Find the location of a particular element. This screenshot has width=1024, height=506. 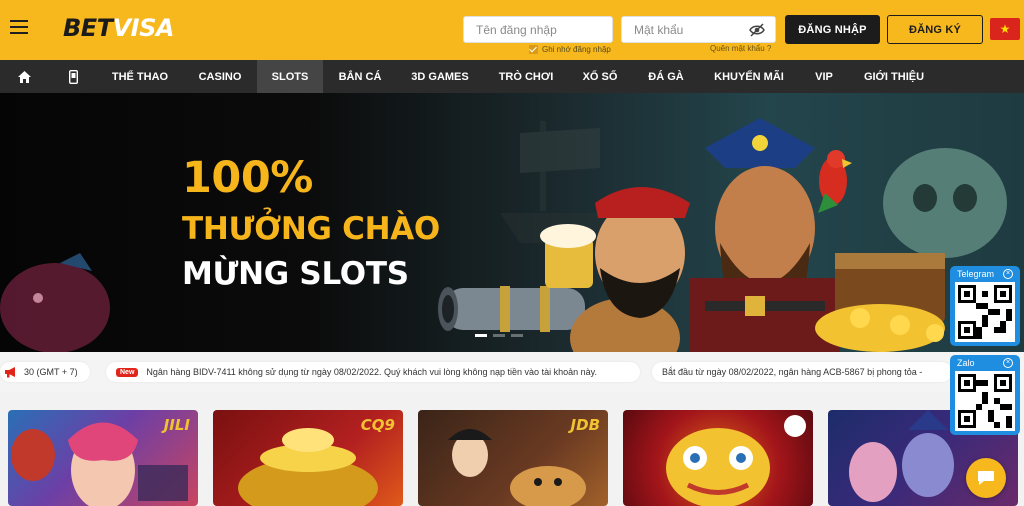

pirate-captain is located at coordinates (765, 235).